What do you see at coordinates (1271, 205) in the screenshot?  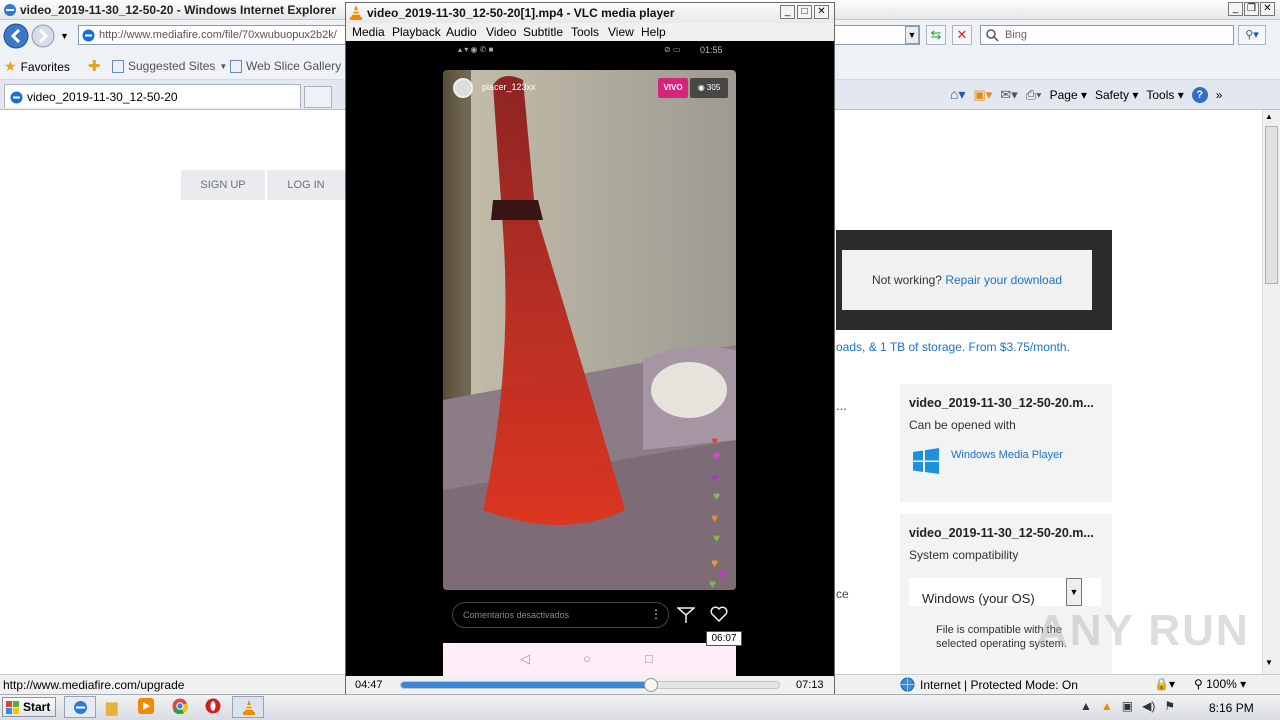 I see `scroll-thumb` at bounding box center [1271, 205].